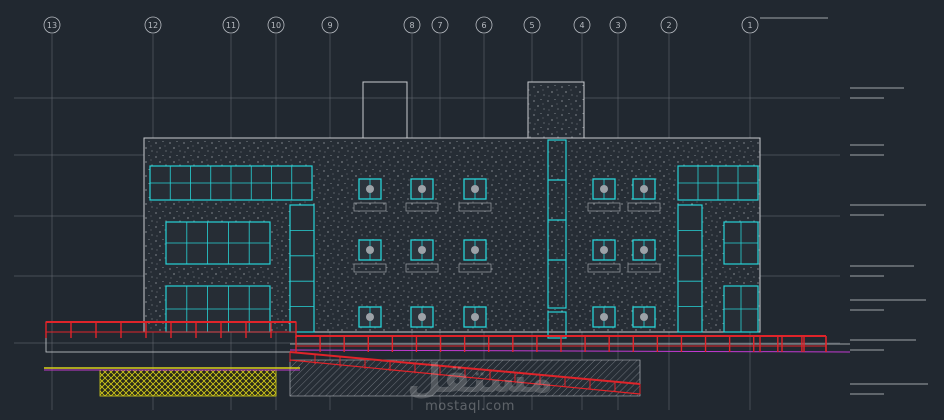 The image size is (944, 420). What do you see at coordinates (439, 25) in the screenshot?
I see `grid-axis-label: 7` at bounding box center [439, 25].